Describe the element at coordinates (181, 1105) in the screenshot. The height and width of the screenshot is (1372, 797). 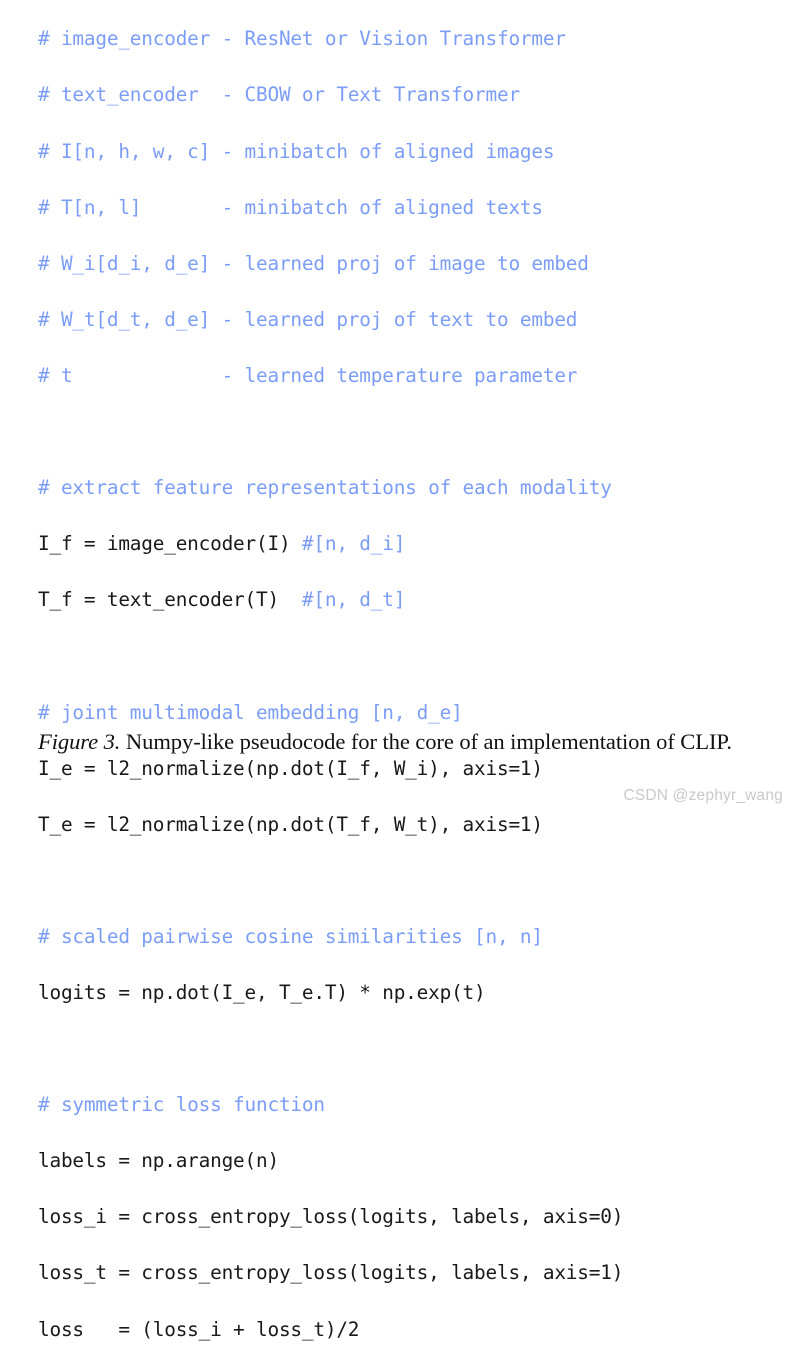
I see `code-line: # symmetric loss function` at that location.